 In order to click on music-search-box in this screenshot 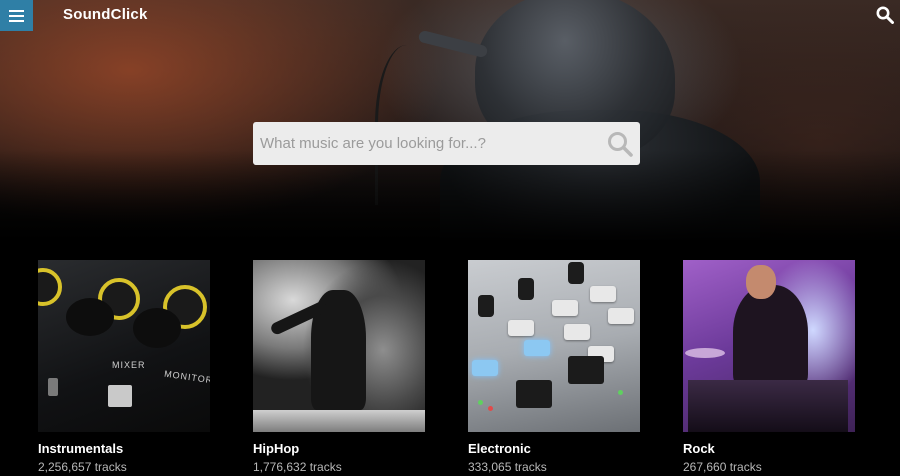, I will do `click(446, 143)`.